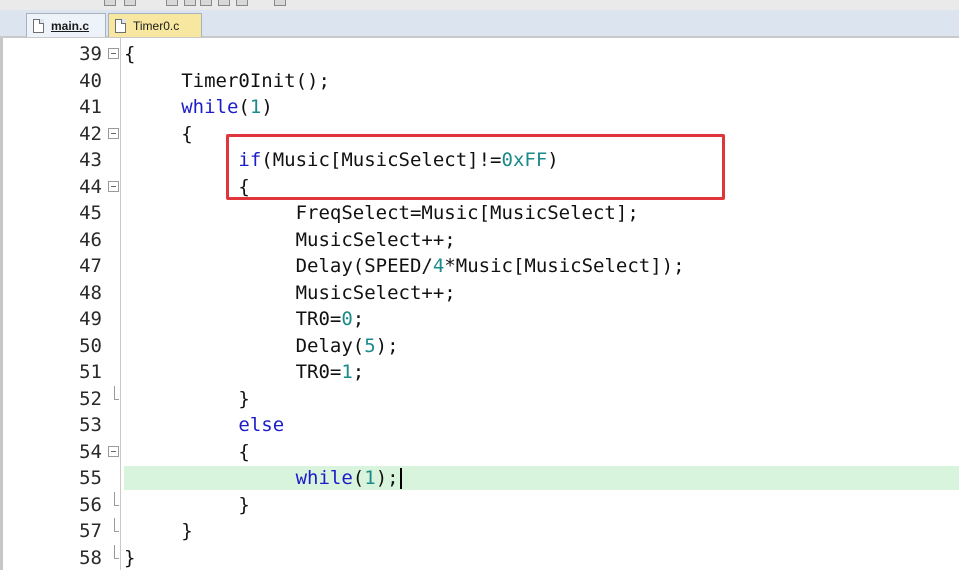 The image size is (959, 571). What do you see at coordinates (255, 107) in the screenshot?
I see `number-token: 1` at bounding box center [255, 107].